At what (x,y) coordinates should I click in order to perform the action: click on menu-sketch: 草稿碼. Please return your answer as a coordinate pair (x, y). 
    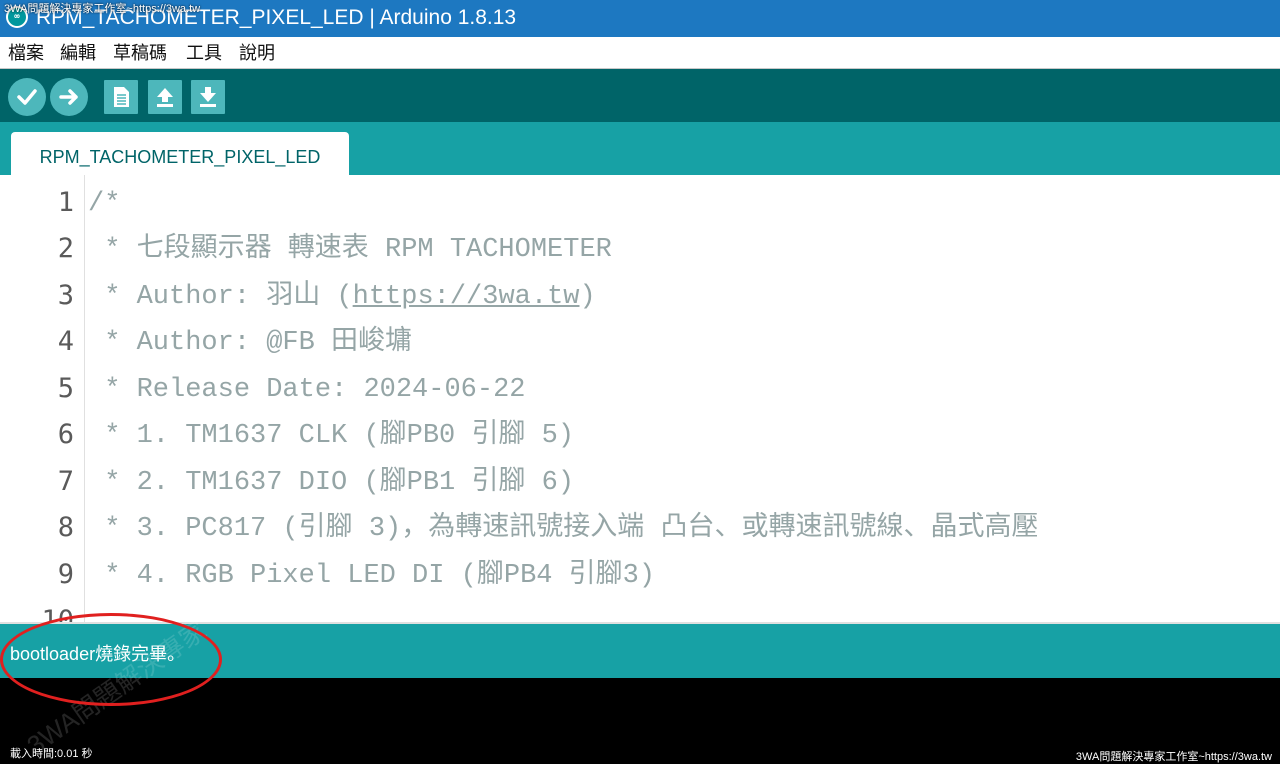
    Looking at the image, I should click on (140, 53).